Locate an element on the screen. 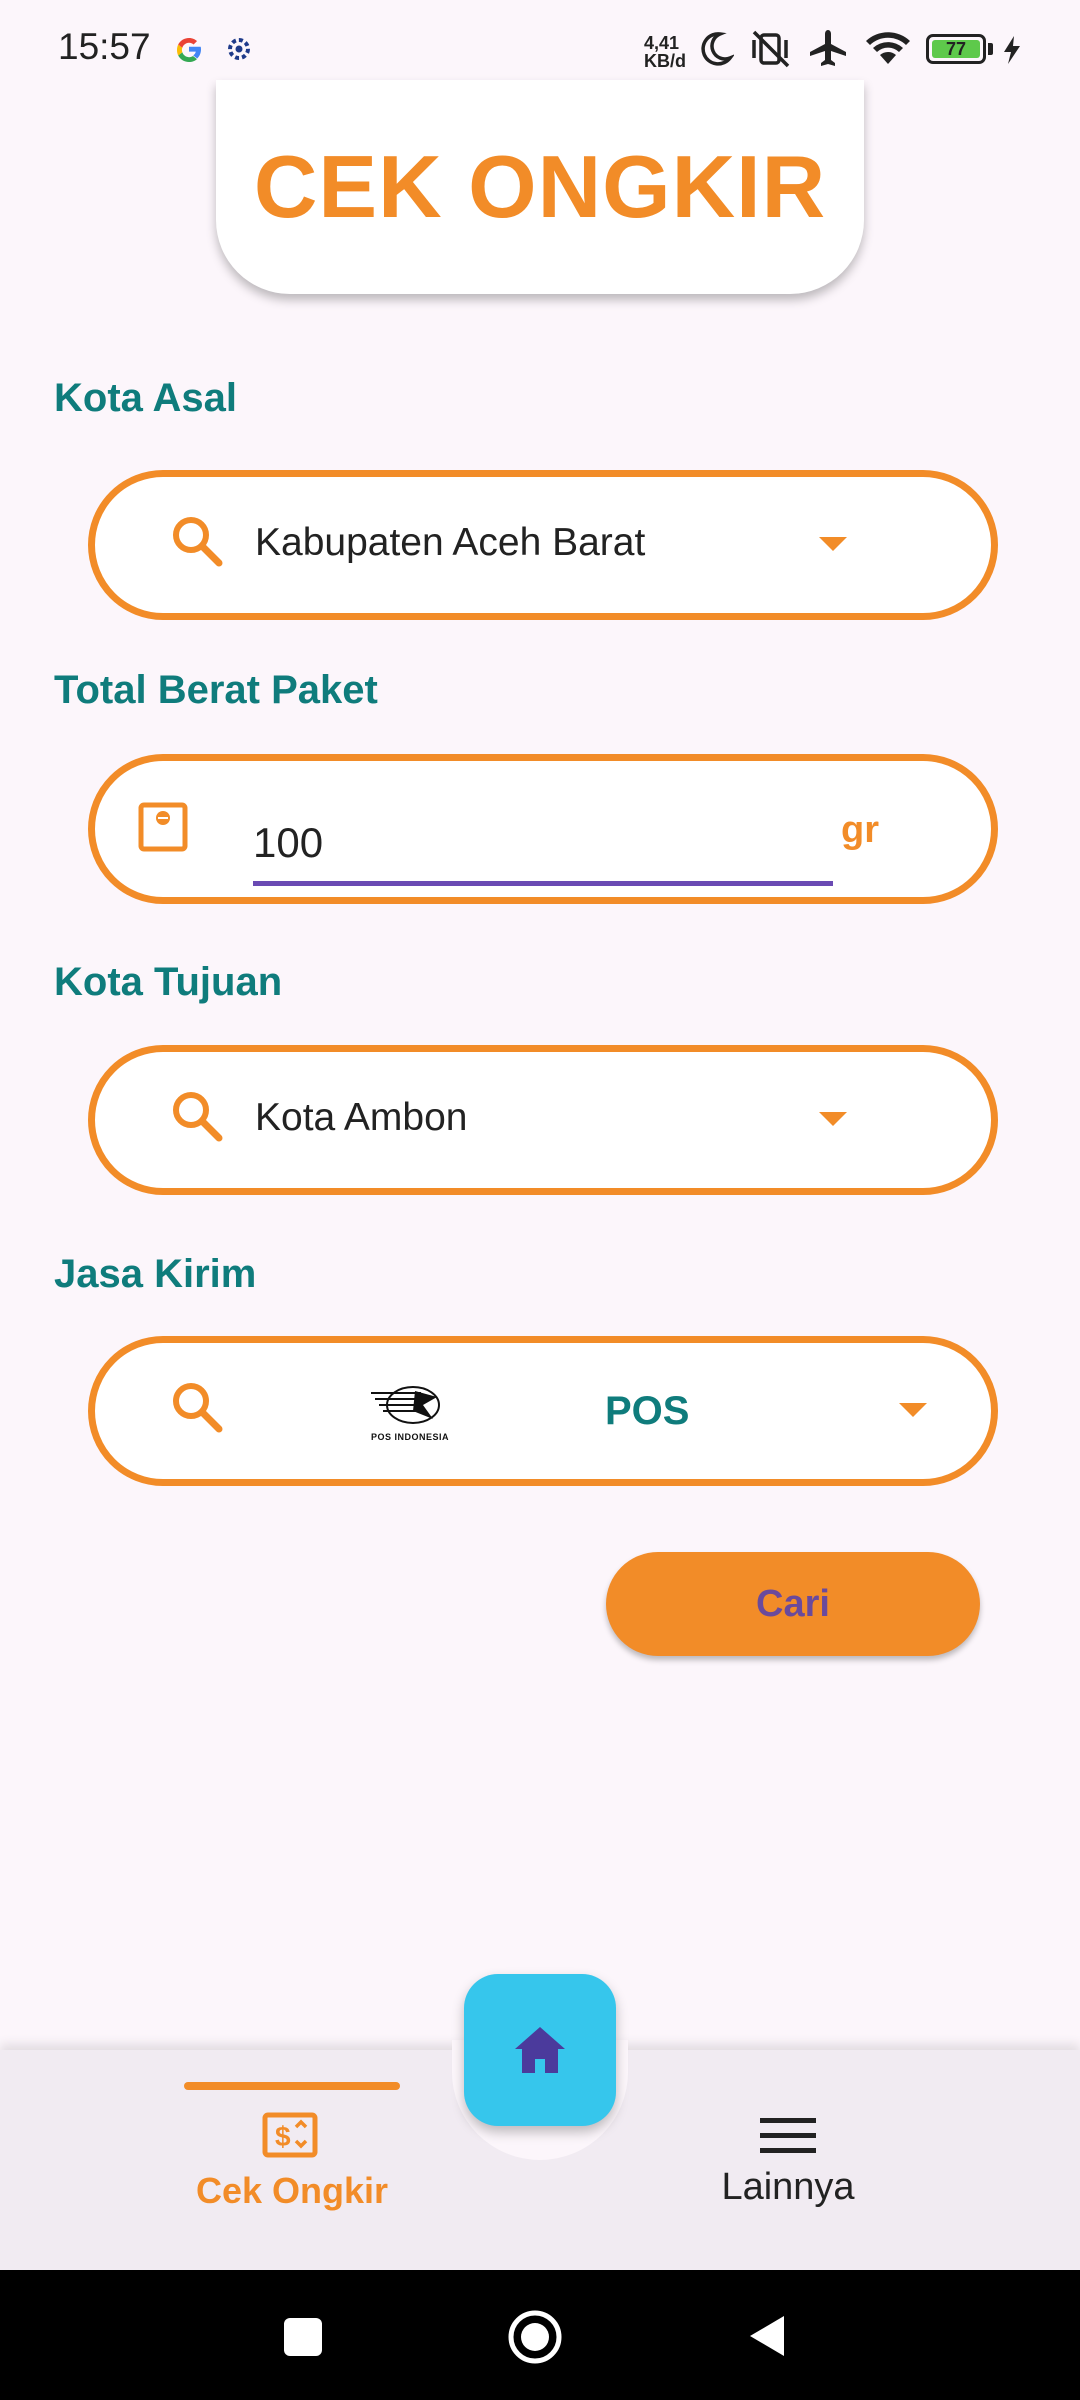 This screenshot has width=1080, height=2400. settings-gear-icon is located at coordinates (239, 49).